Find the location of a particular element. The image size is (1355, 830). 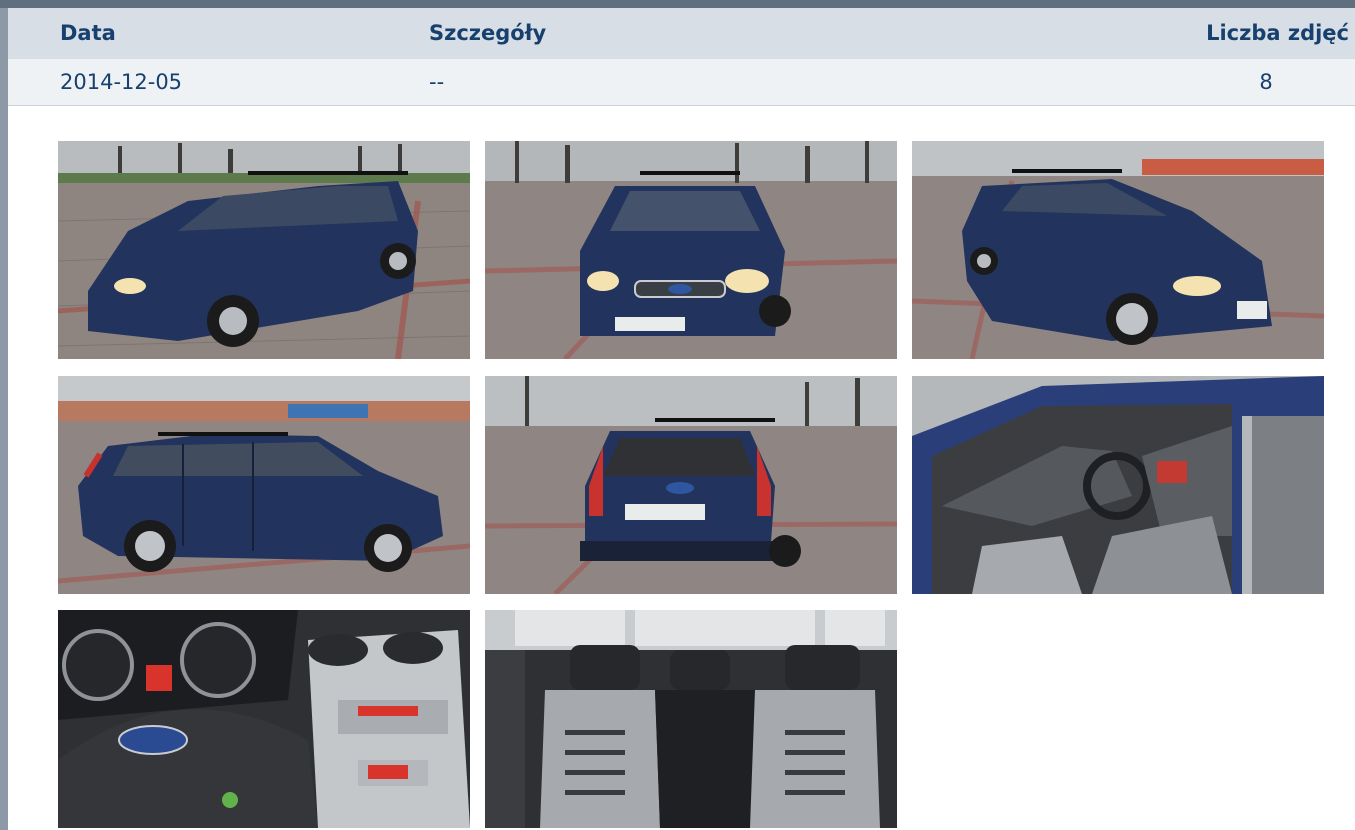

car-front-left-photo is located at coordinates (264, 250).